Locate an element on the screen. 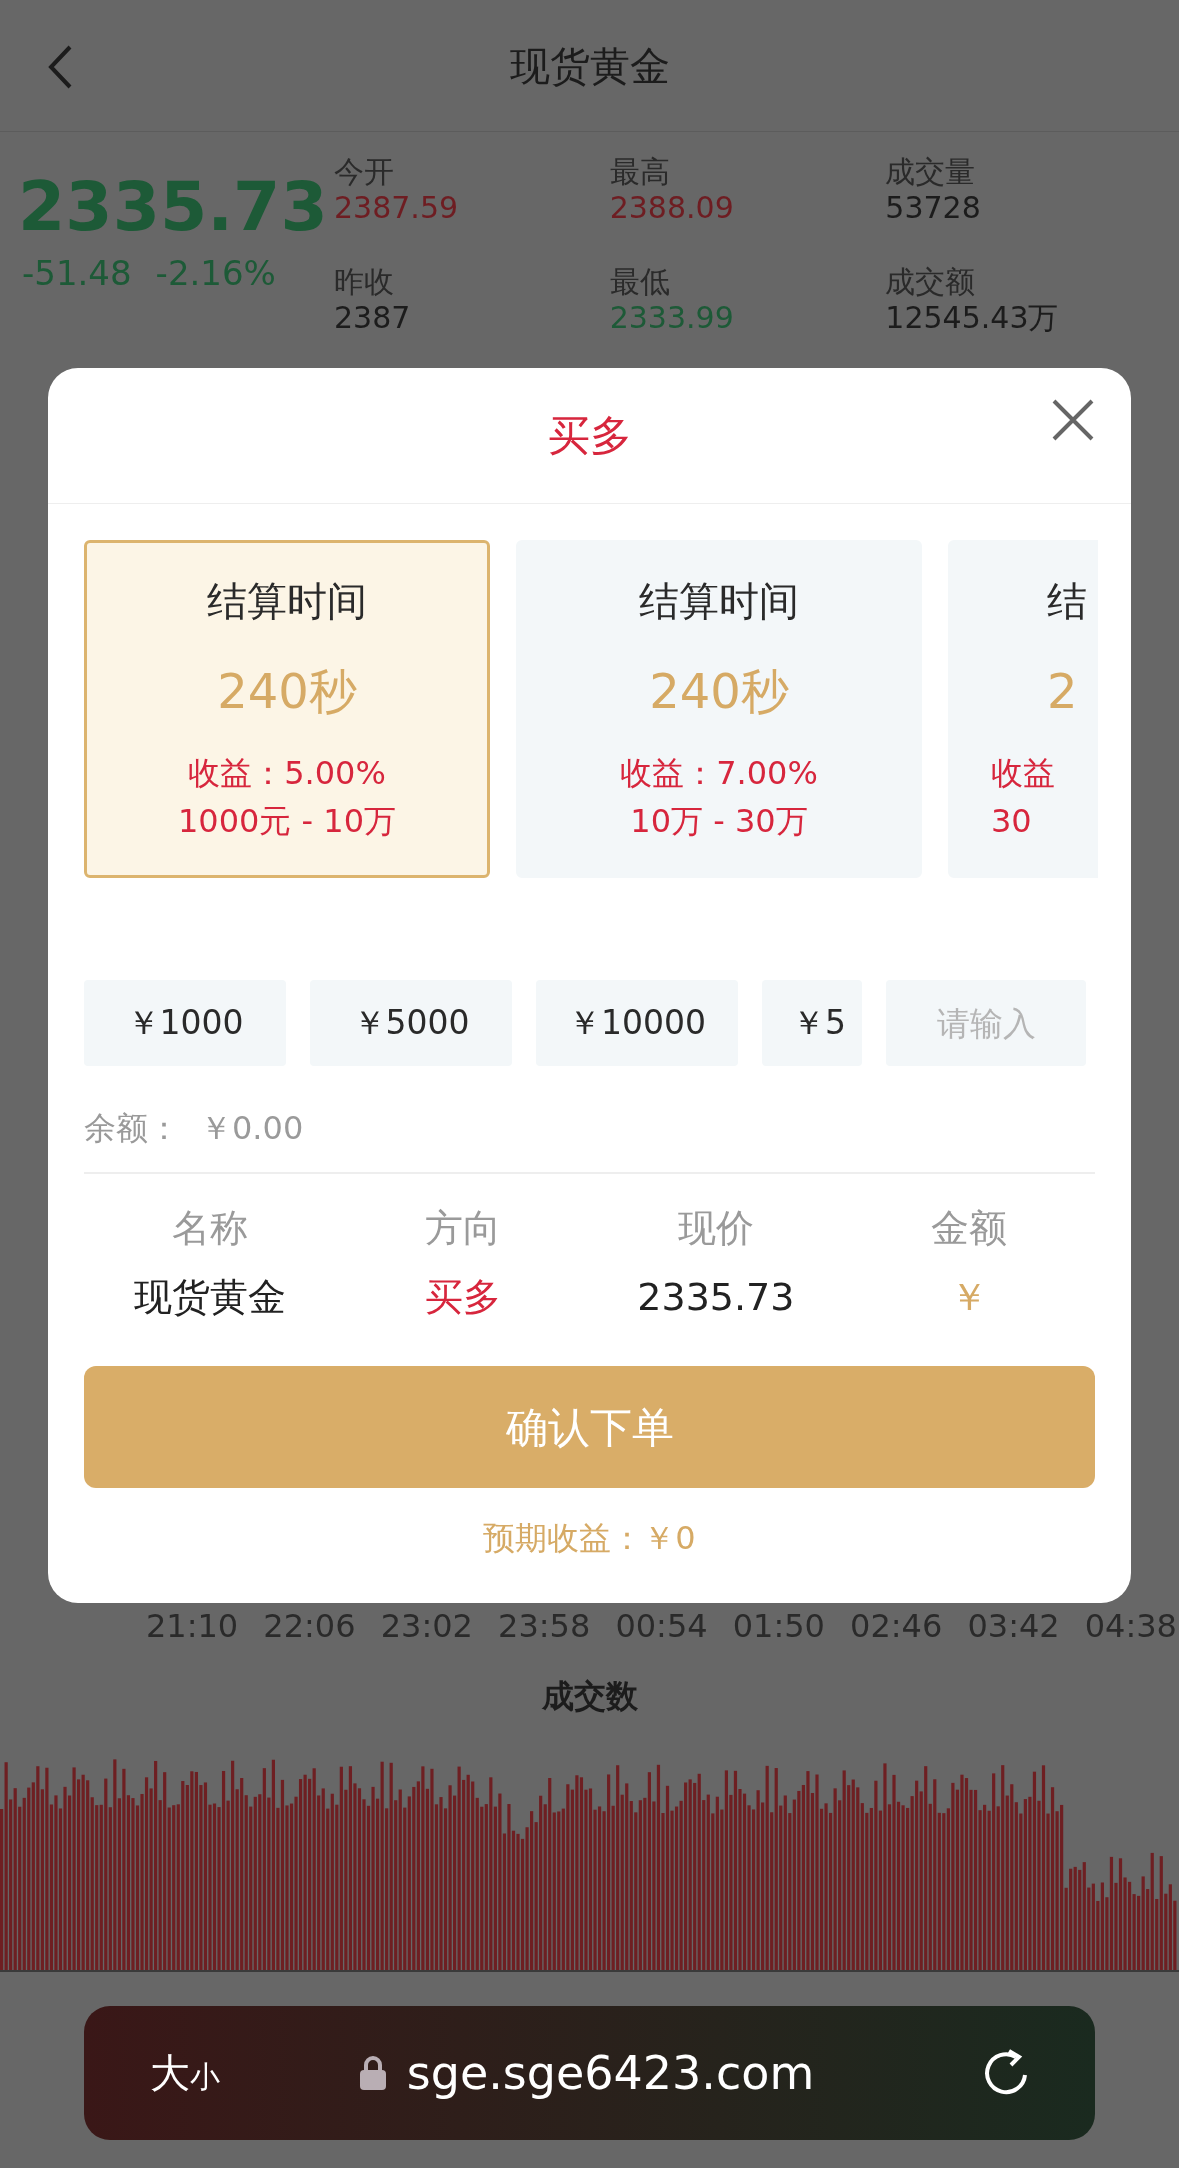  stat-label: 今开 is located at coordinates (364, 172).